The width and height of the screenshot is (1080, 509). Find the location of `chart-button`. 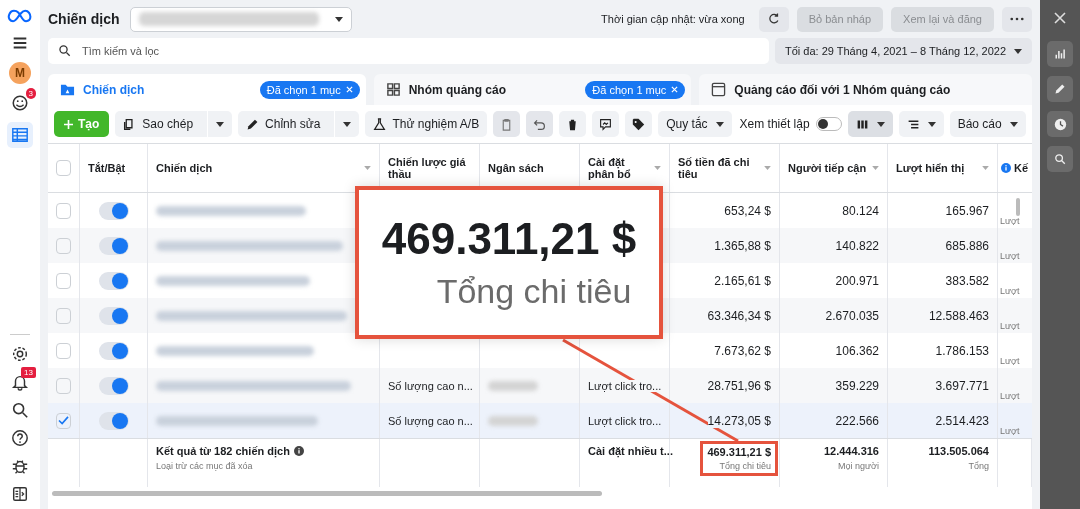

chart-button is located at coordinates (1060, 54).